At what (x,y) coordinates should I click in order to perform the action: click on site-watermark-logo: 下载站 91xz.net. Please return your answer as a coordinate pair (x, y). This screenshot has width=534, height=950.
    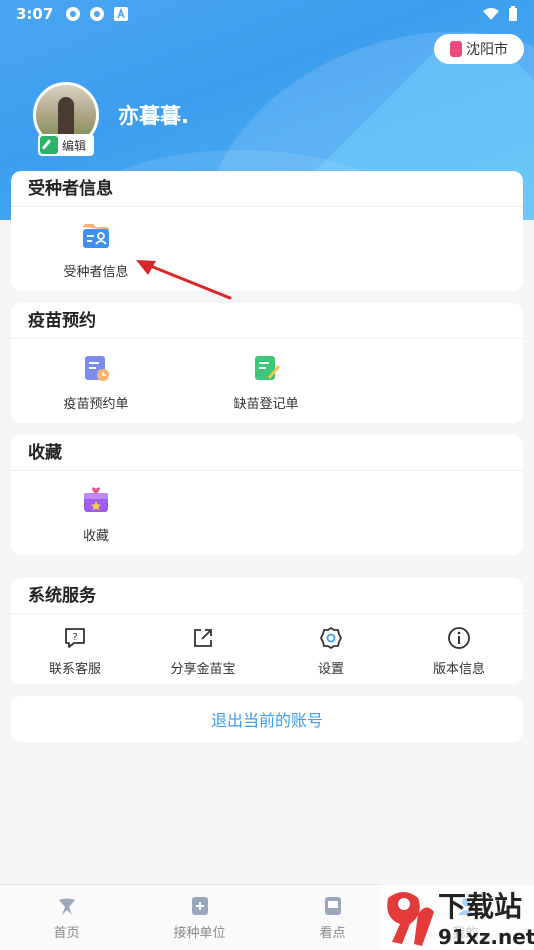
    Looking at the image, I should click on (458, 917).